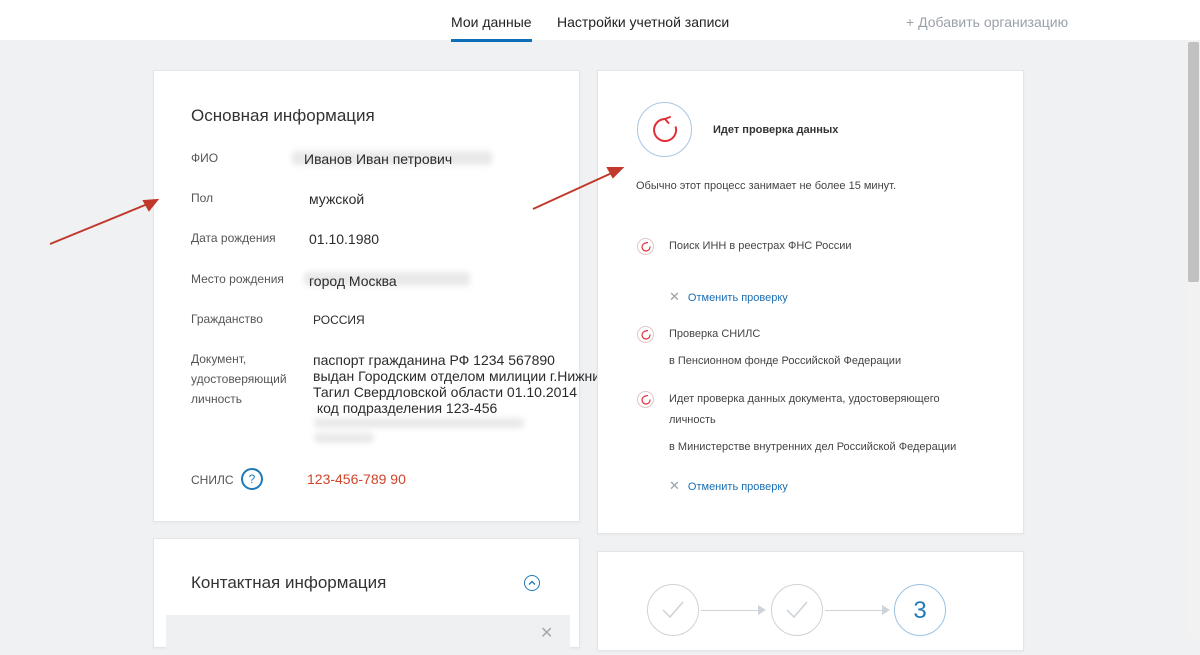 This screenshot has width=1200, height=655. What do you see at coordinates (202, 198) in the screenshot?
I see `field-label-gender: Пол` at bounding box center [202, 198].